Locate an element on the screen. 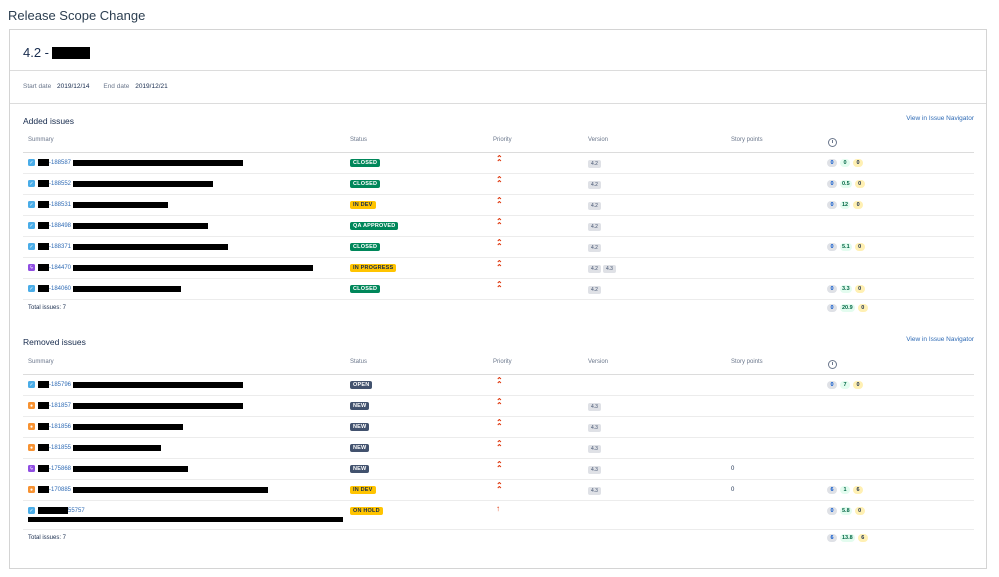 The image size is (999, 577). issue-key-link: -181857 is located at coordinates (60, 406).